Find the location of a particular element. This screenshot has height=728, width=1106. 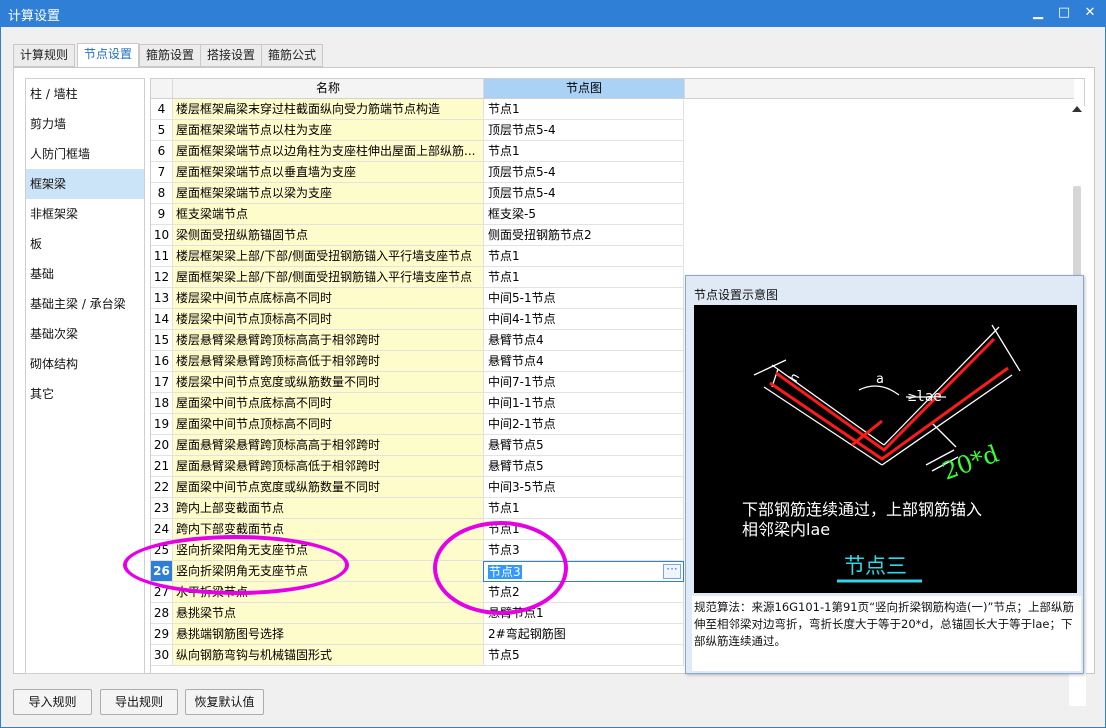

close-icon: ✕ is located at coordinates (1090, 13).